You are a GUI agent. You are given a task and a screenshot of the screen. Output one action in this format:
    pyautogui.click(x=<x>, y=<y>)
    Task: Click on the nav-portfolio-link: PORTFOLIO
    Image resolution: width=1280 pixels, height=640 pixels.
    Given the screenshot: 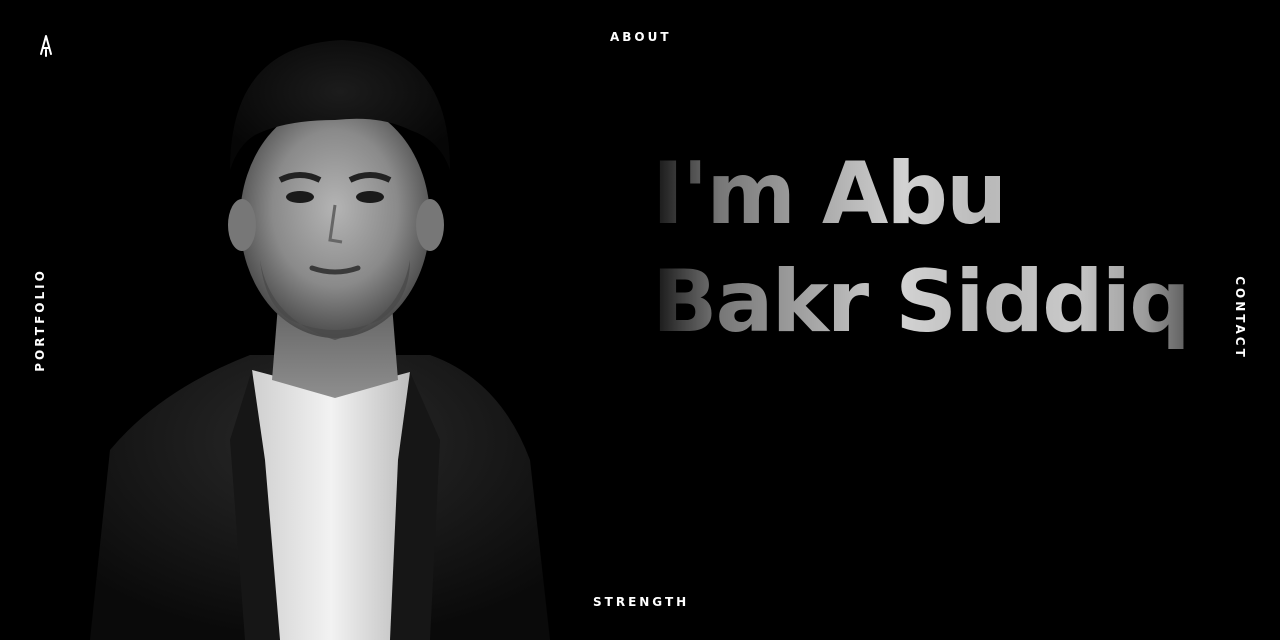 What is the action you would take?
    pyautogui.click(x=40, y=320)
    